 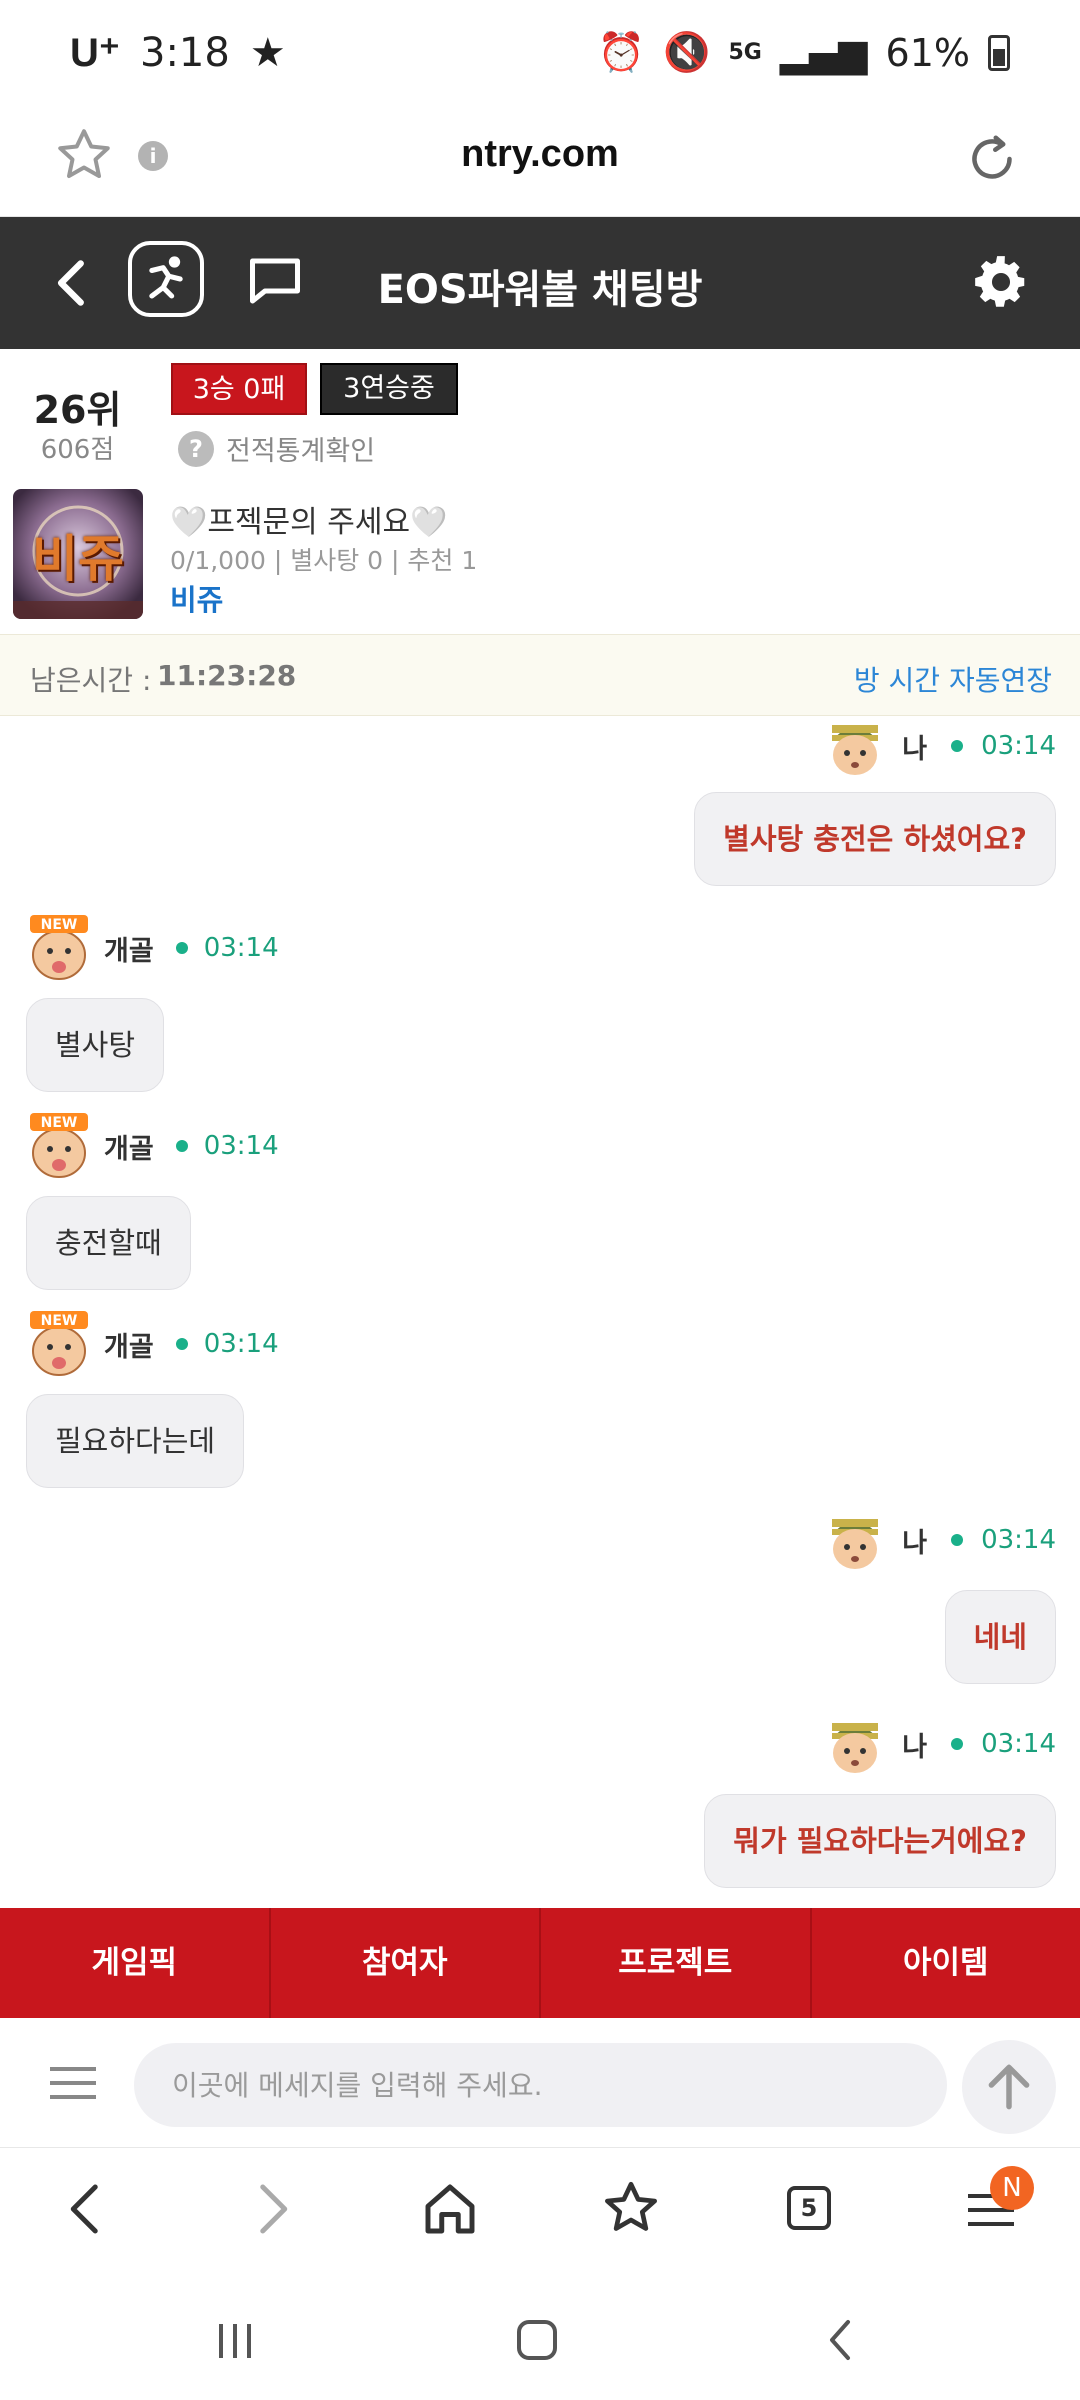 What do you see at coordinates (540, 2209) in the screenshot?
I see `browser-toolbar: 5 N` at bounding box center [540, 2209].